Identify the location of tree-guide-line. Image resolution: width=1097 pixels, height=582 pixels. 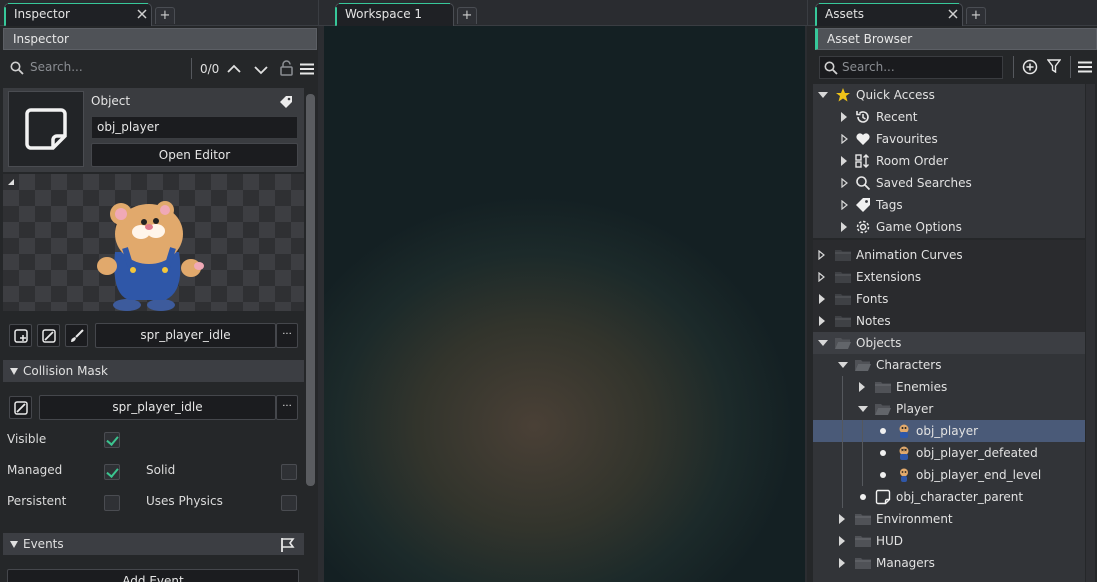
(842, 442).